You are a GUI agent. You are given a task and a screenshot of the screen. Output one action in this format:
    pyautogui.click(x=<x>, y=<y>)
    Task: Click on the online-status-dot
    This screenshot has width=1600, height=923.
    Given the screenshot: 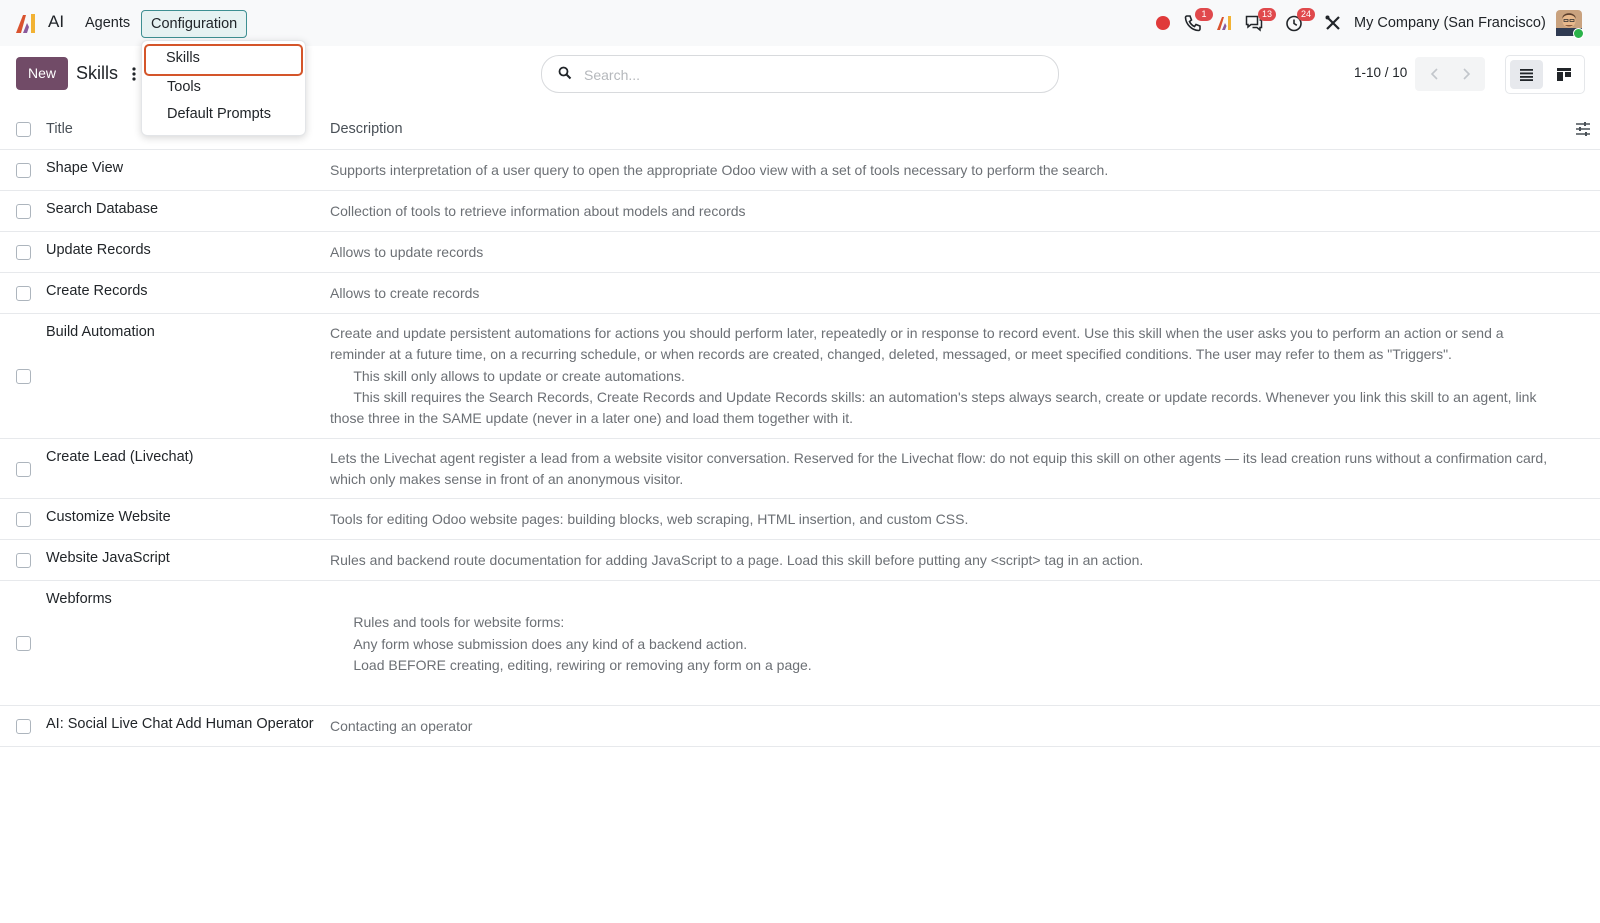 What is the action you would take?
    pyautogui.click(x=1578, y=33)
    